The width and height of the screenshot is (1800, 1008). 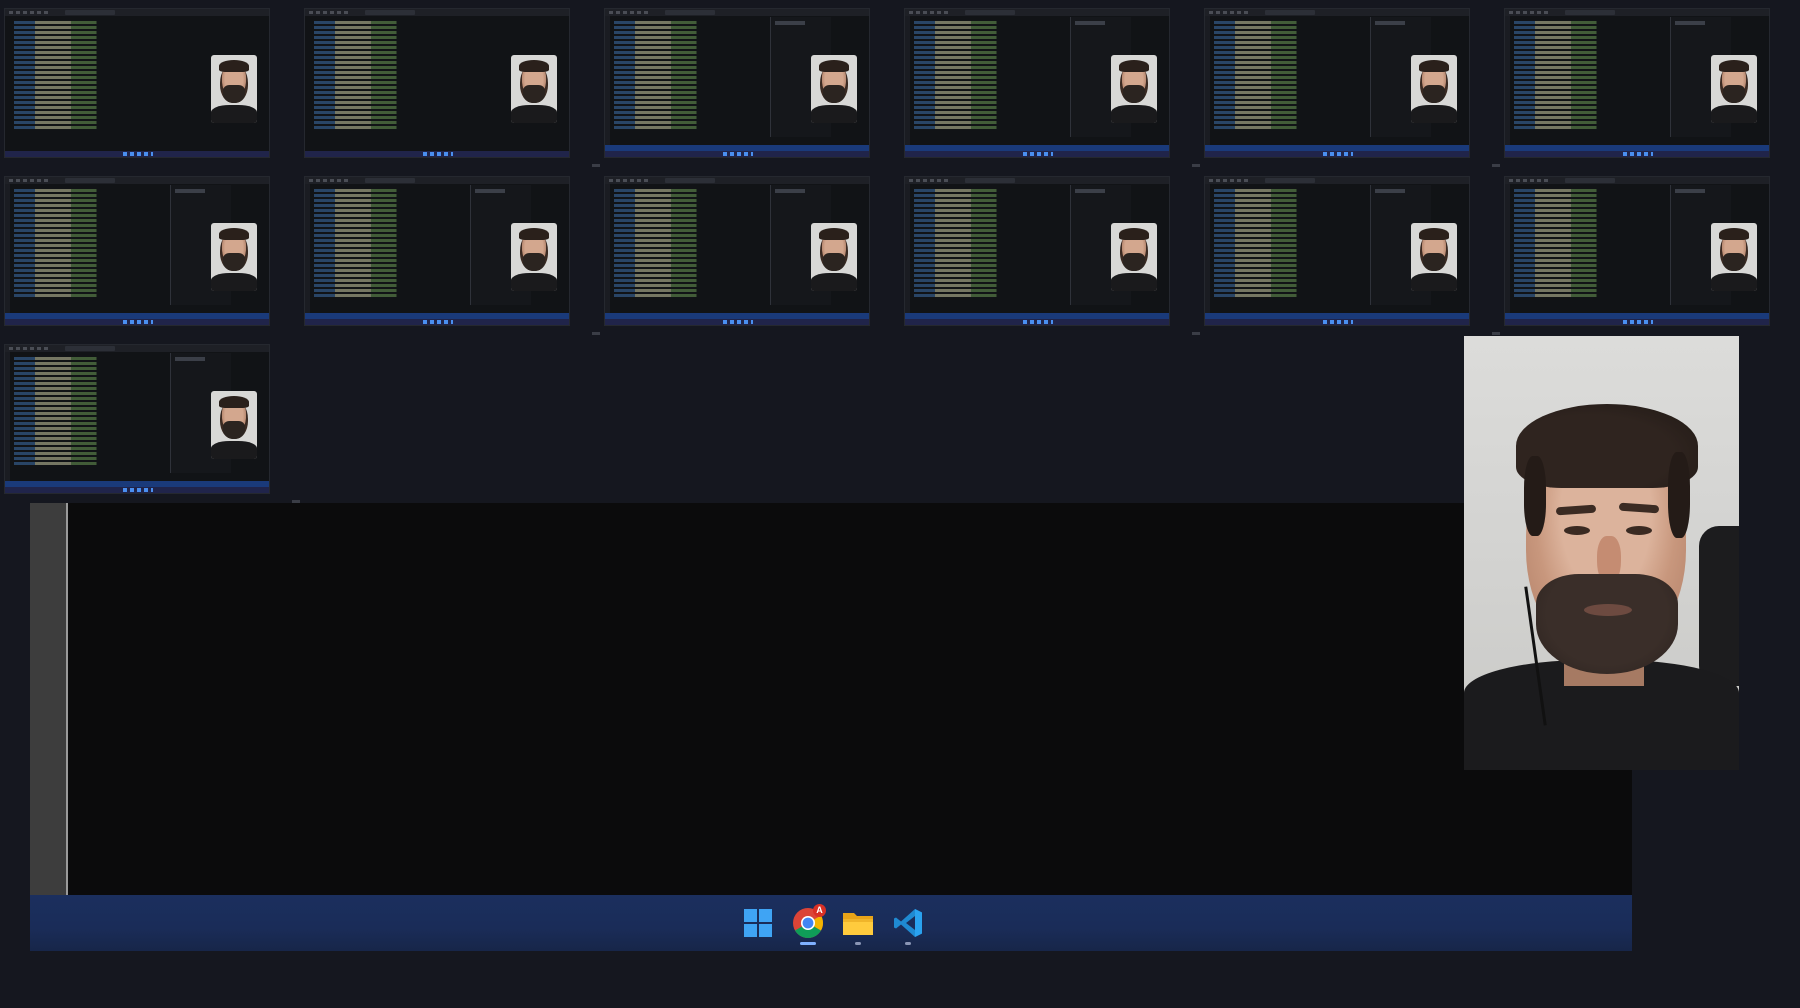 What do you see at coordinates (1719, 606) in the screenshot?
I see `webcam-chair` at bounding box center [1719, 606].